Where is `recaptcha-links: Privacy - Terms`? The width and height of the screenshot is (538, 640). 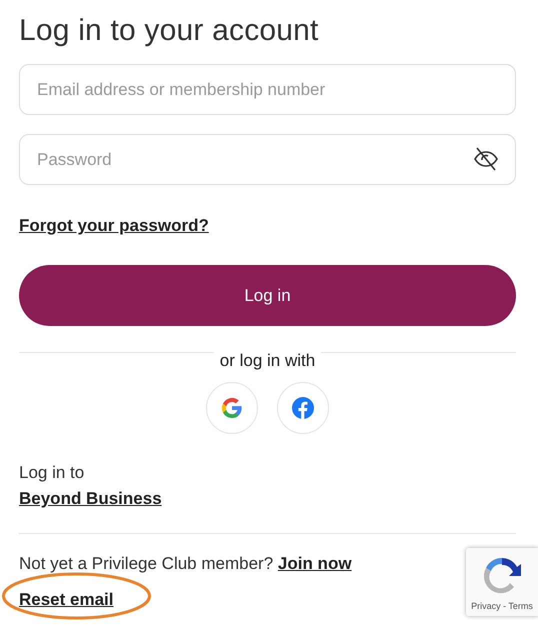
recaptcha-links: Privacy - Terms is located at coordinates (502, 606).